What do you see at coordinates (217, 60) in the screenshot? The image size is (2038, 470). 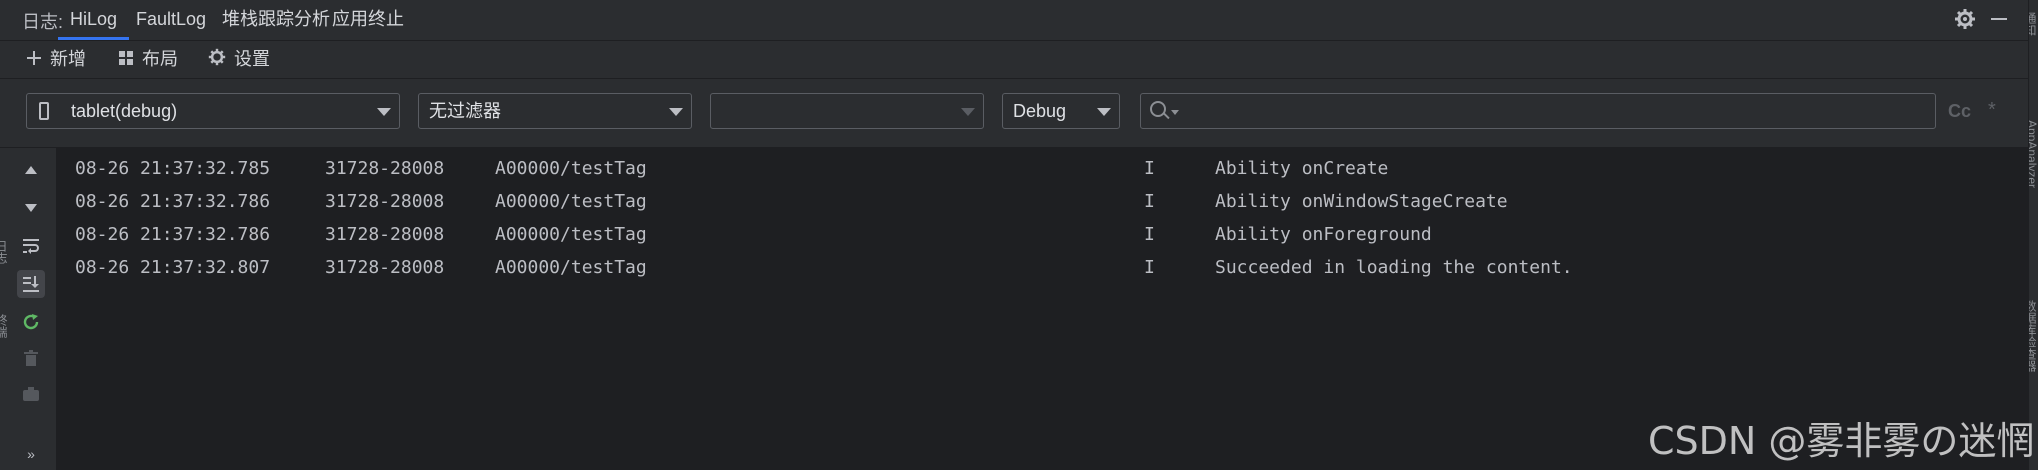 I see `settings-gear-icon` at bounding box center [217, 60].